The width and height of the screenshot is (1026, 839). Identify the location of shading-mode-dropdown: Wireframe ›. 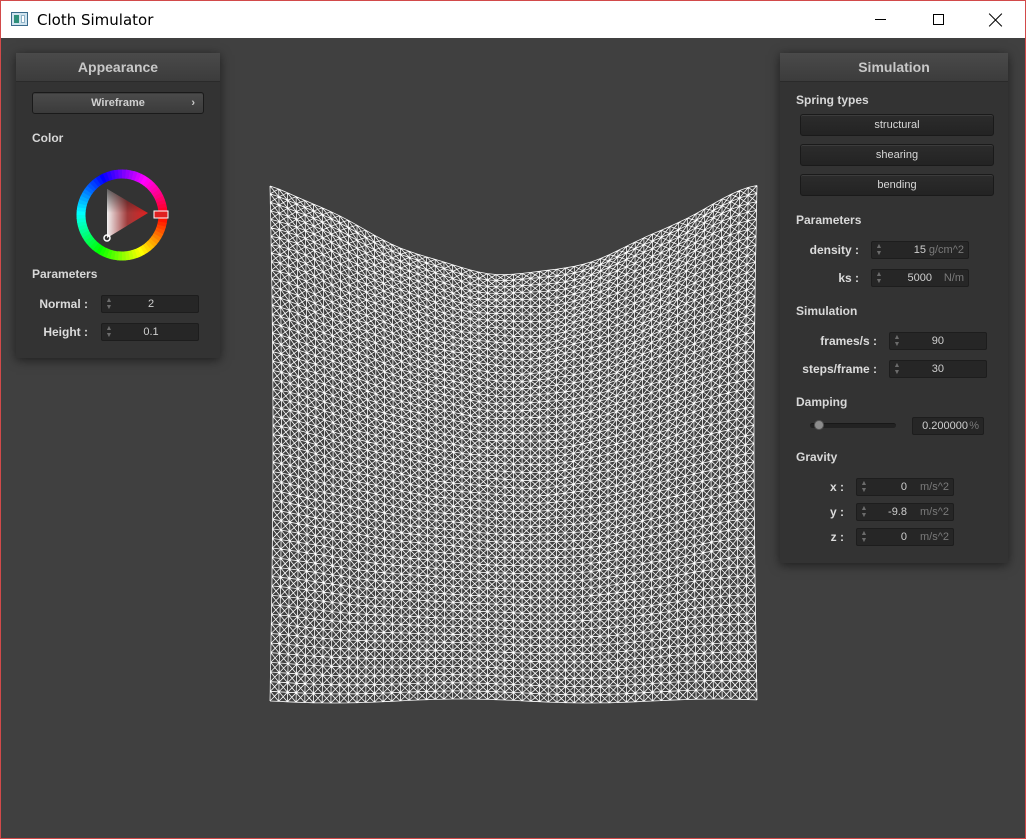
(118, 103).